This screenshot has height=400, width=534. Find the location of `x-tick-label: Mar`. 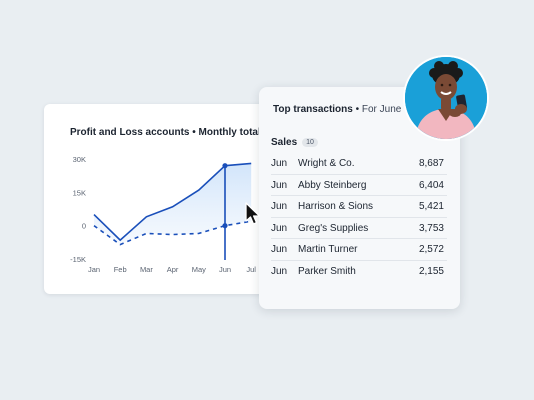

x-tick-label: Mar is located at coordinates (146, 269).